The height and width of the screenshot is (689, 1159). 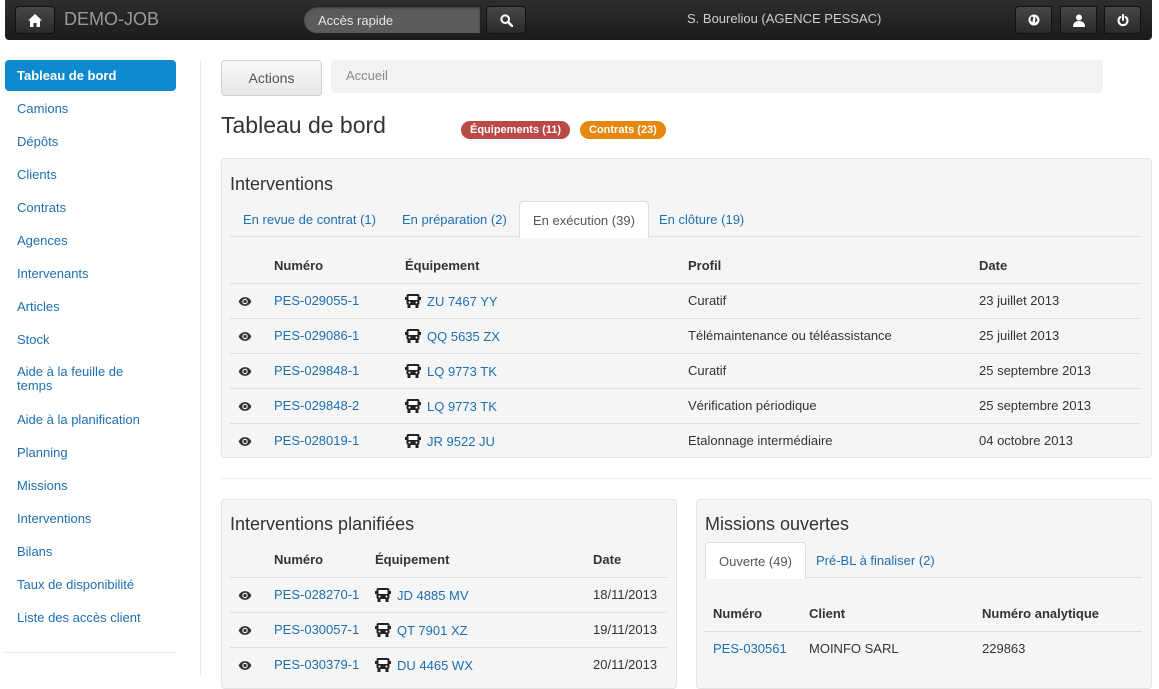 What do you see at coordinates (316, 629) in the screenshot?
I see `intervention-number-link: PES-030057-1` at bounding box center [316, 629].